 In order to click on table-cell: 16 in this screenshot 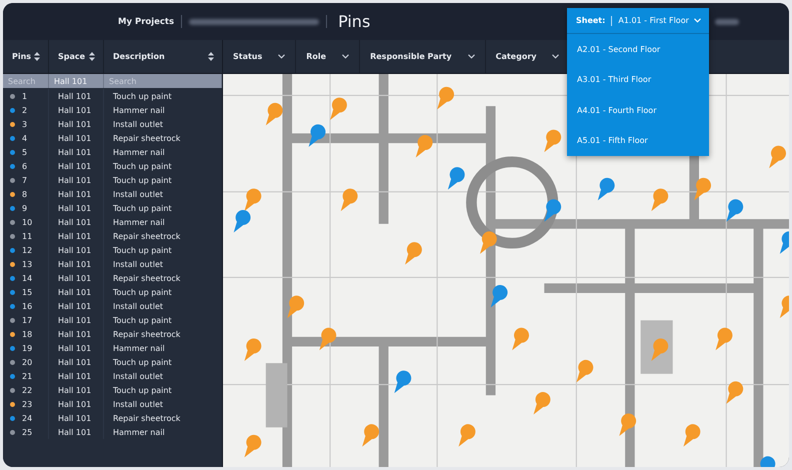, I will do `click(27, 306)`.